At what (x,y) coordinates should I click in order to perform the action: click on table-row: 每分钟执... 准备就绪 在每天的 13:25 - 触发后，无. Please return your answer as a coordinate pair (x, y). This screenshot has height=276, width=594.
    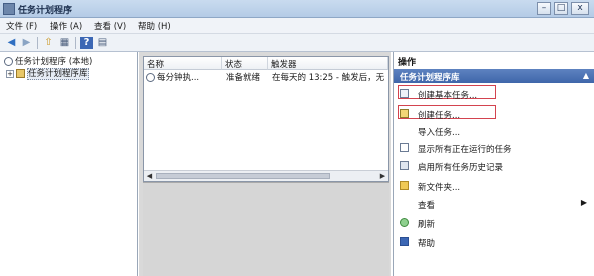
    Looking at the image, I should click on (266, 77).